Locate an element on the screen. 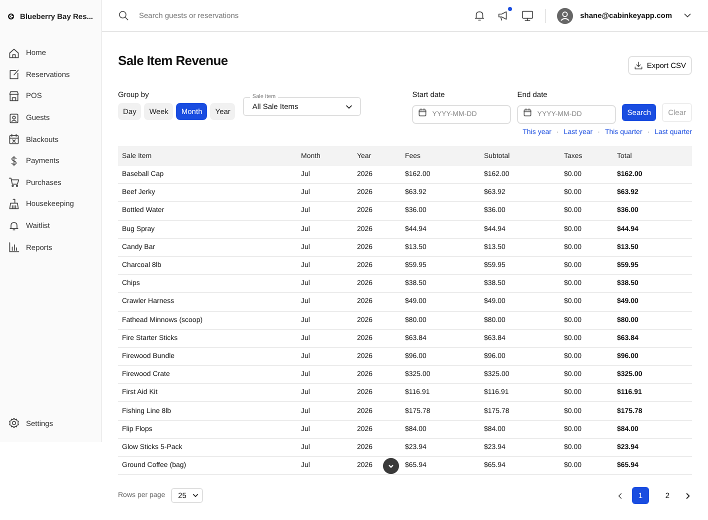  scroll-down-button is located at coordinates (391, 466).